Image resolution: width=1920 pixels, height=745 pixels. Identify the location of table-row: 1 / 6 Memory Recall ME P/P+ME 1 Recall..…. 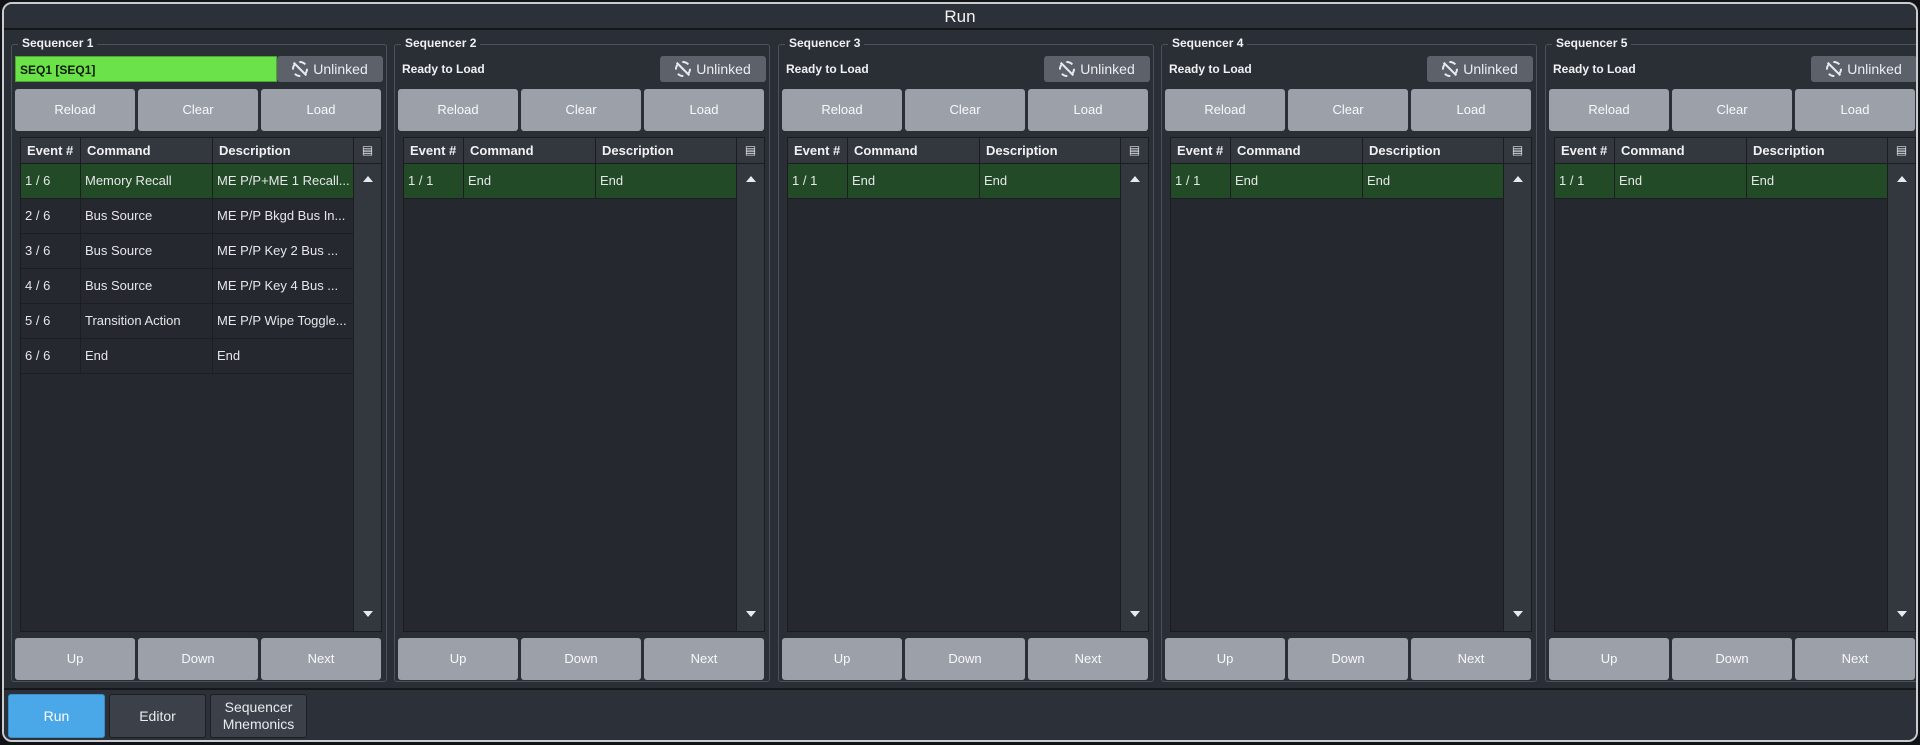
(188, 181).